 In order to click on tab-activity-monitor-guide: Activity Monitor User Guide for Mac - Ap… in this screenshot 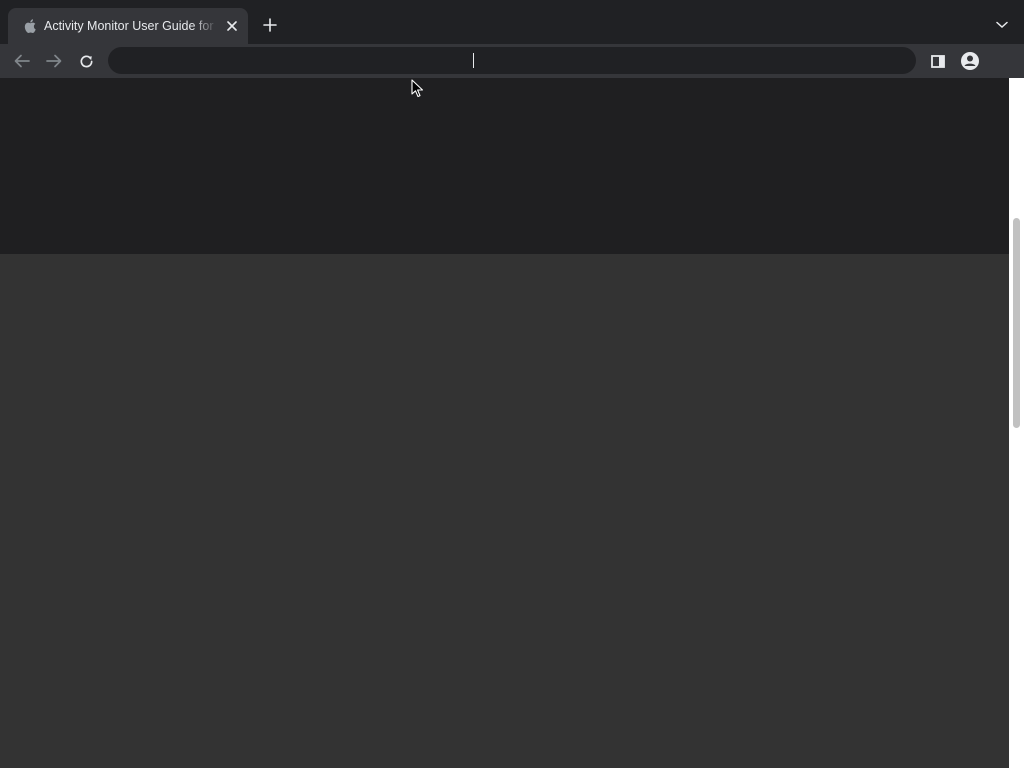, I will do `click(128, 26)`.